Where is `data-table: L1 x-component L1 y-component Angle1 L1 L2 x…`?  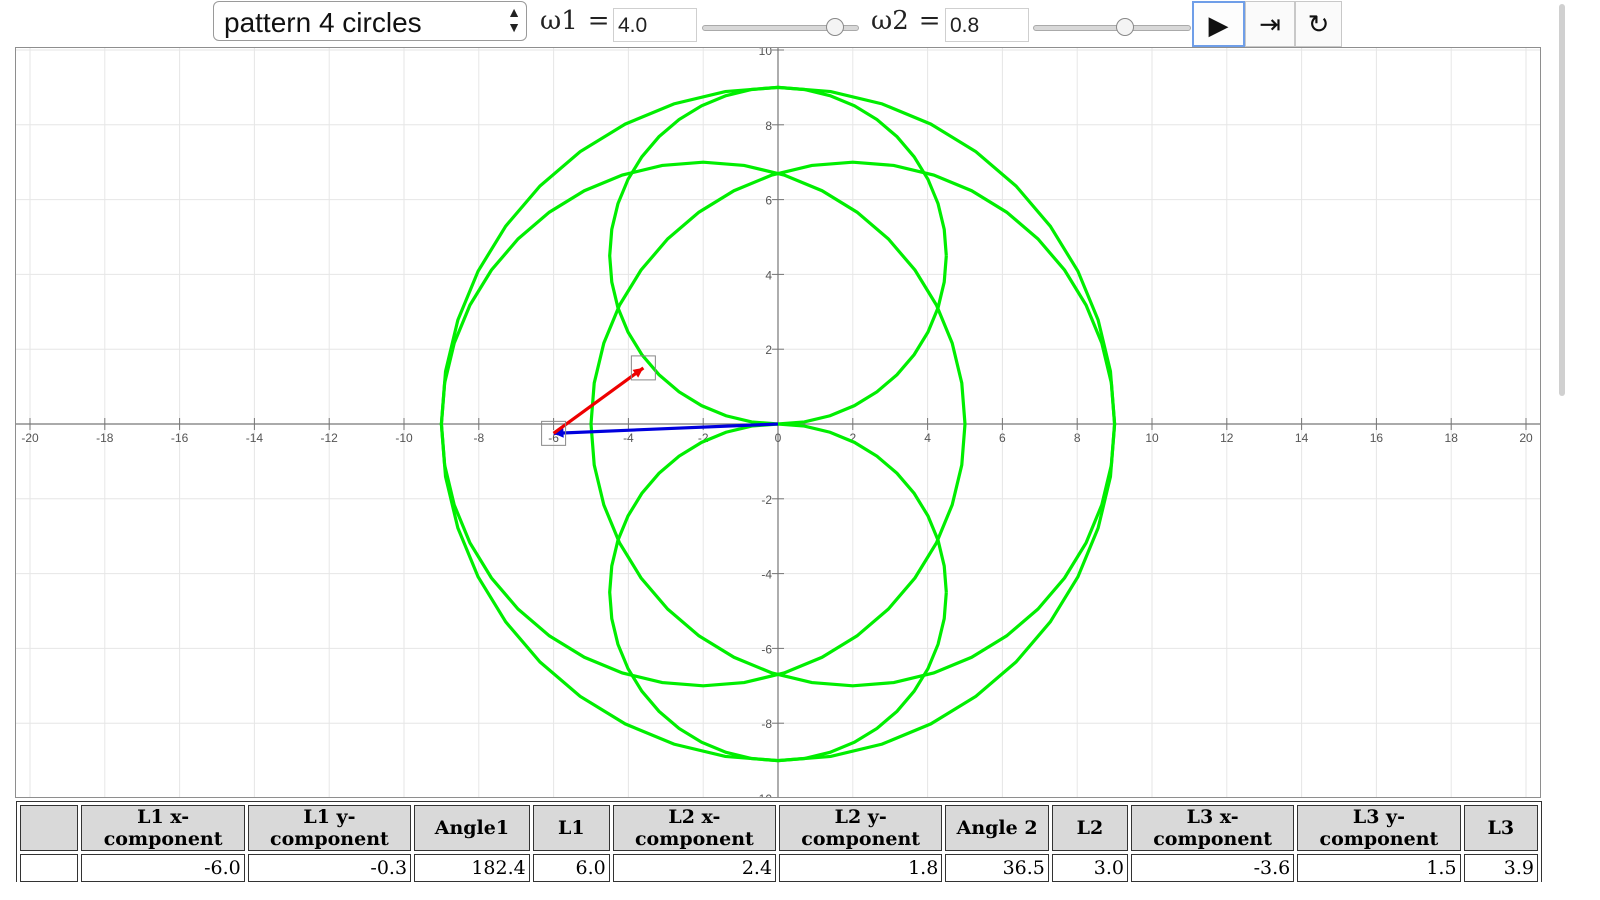
data-table: L1 x-component L1 y-component Angle1 L1 L2 x… is located at coordinates (779, 841).